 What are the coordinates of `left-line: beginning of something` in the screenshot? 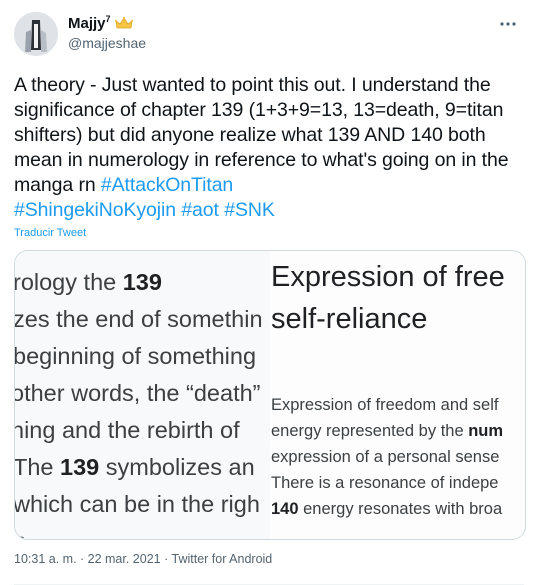 It's located at (136, 356).